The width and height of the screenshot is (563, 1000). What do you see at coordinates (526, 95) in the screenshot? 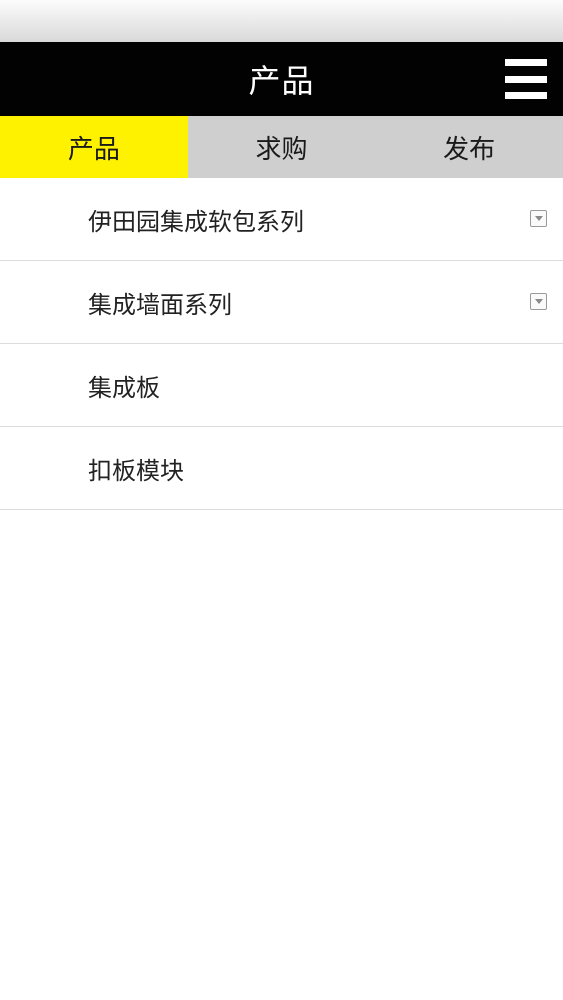
I see `menu-bar-bottom` at bounding box center [526, 95].